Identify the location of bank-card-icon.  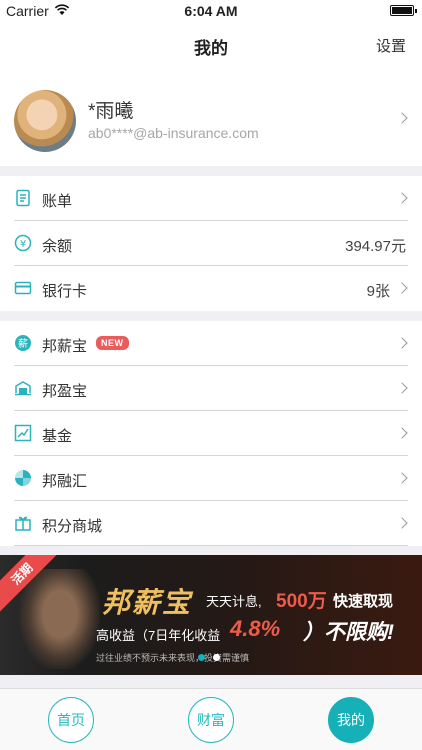
(23, 288).